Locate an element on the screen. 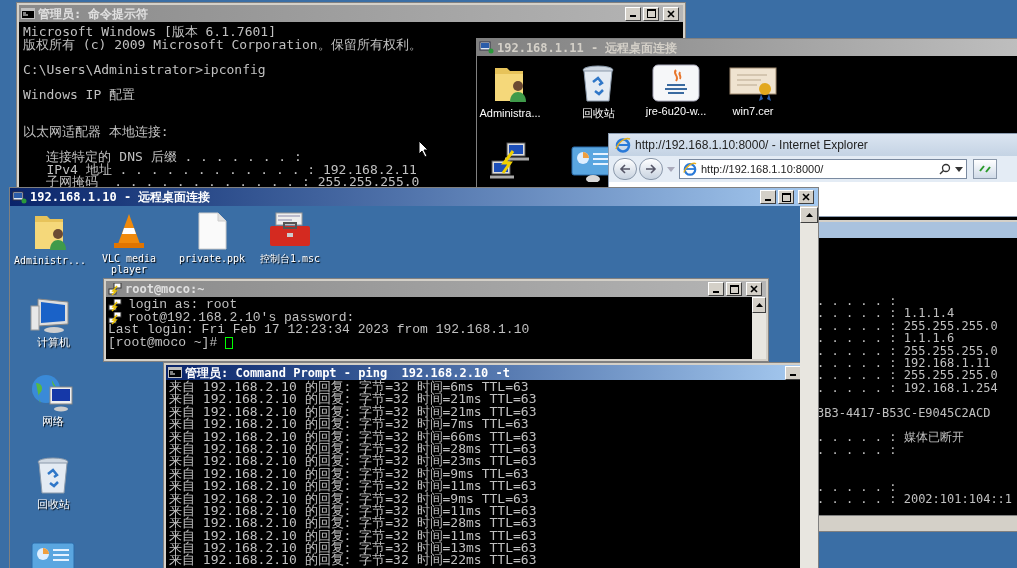  console-line: . . . . . : 1.1.1.6 is located at coordinates (886, 338).